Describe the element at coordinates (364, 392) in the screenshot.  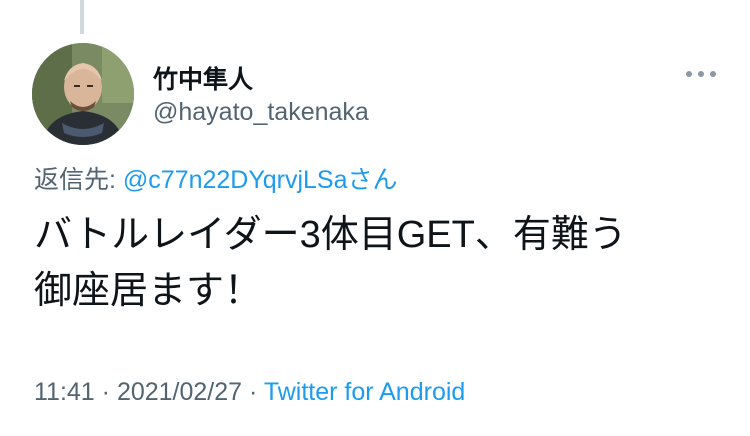
I see `tweet-source-link: Twitter for Android` at that location.